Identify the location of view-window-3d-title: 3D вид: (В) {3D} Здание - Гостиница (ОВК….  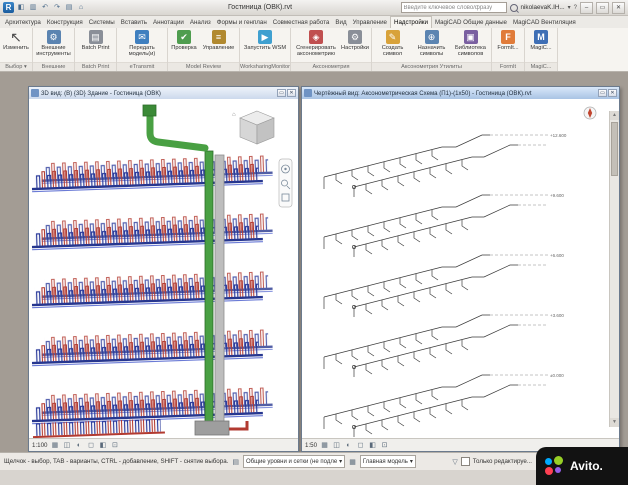
(101, 93).